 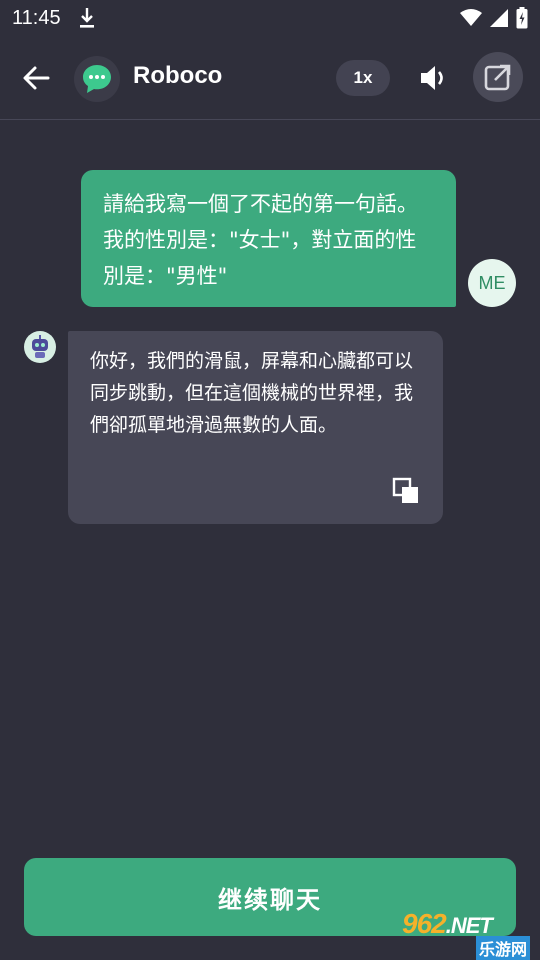 I want to click on back-button, so click(x=36, y=78).